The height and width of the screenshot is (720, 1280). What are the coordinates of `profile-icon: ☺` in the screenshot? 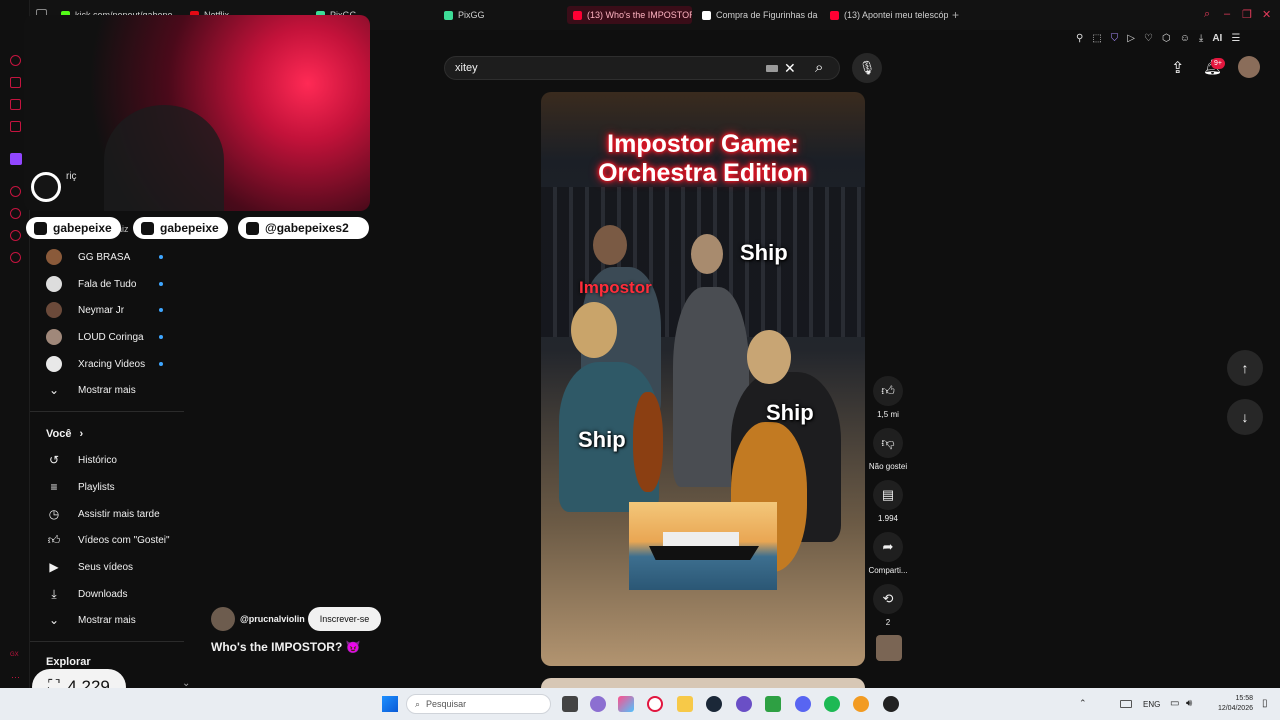 It's located at (1185, 38).